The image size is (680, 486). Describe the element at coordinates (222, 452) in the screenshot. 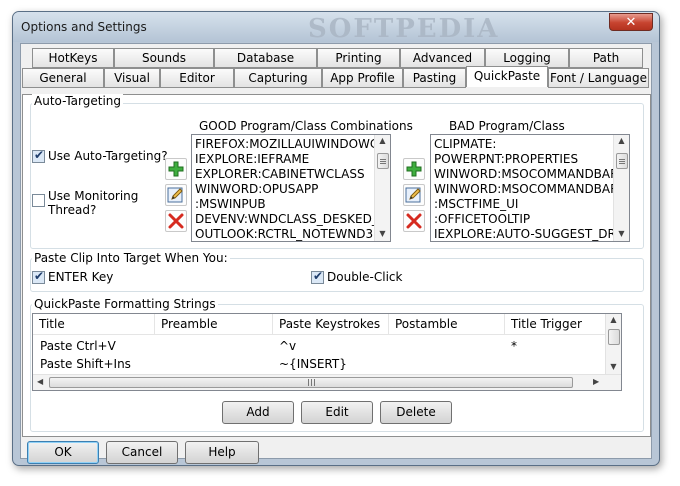

I see `help-button: Help` at that location.